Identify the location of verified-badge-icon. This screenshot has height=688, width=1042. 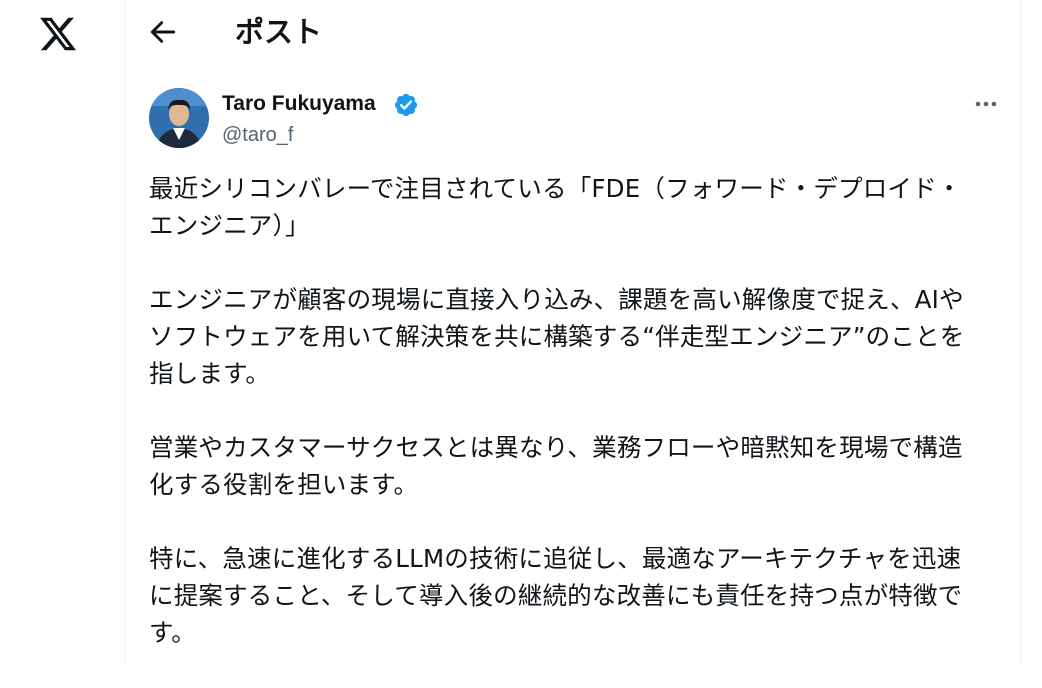
(406, 105).